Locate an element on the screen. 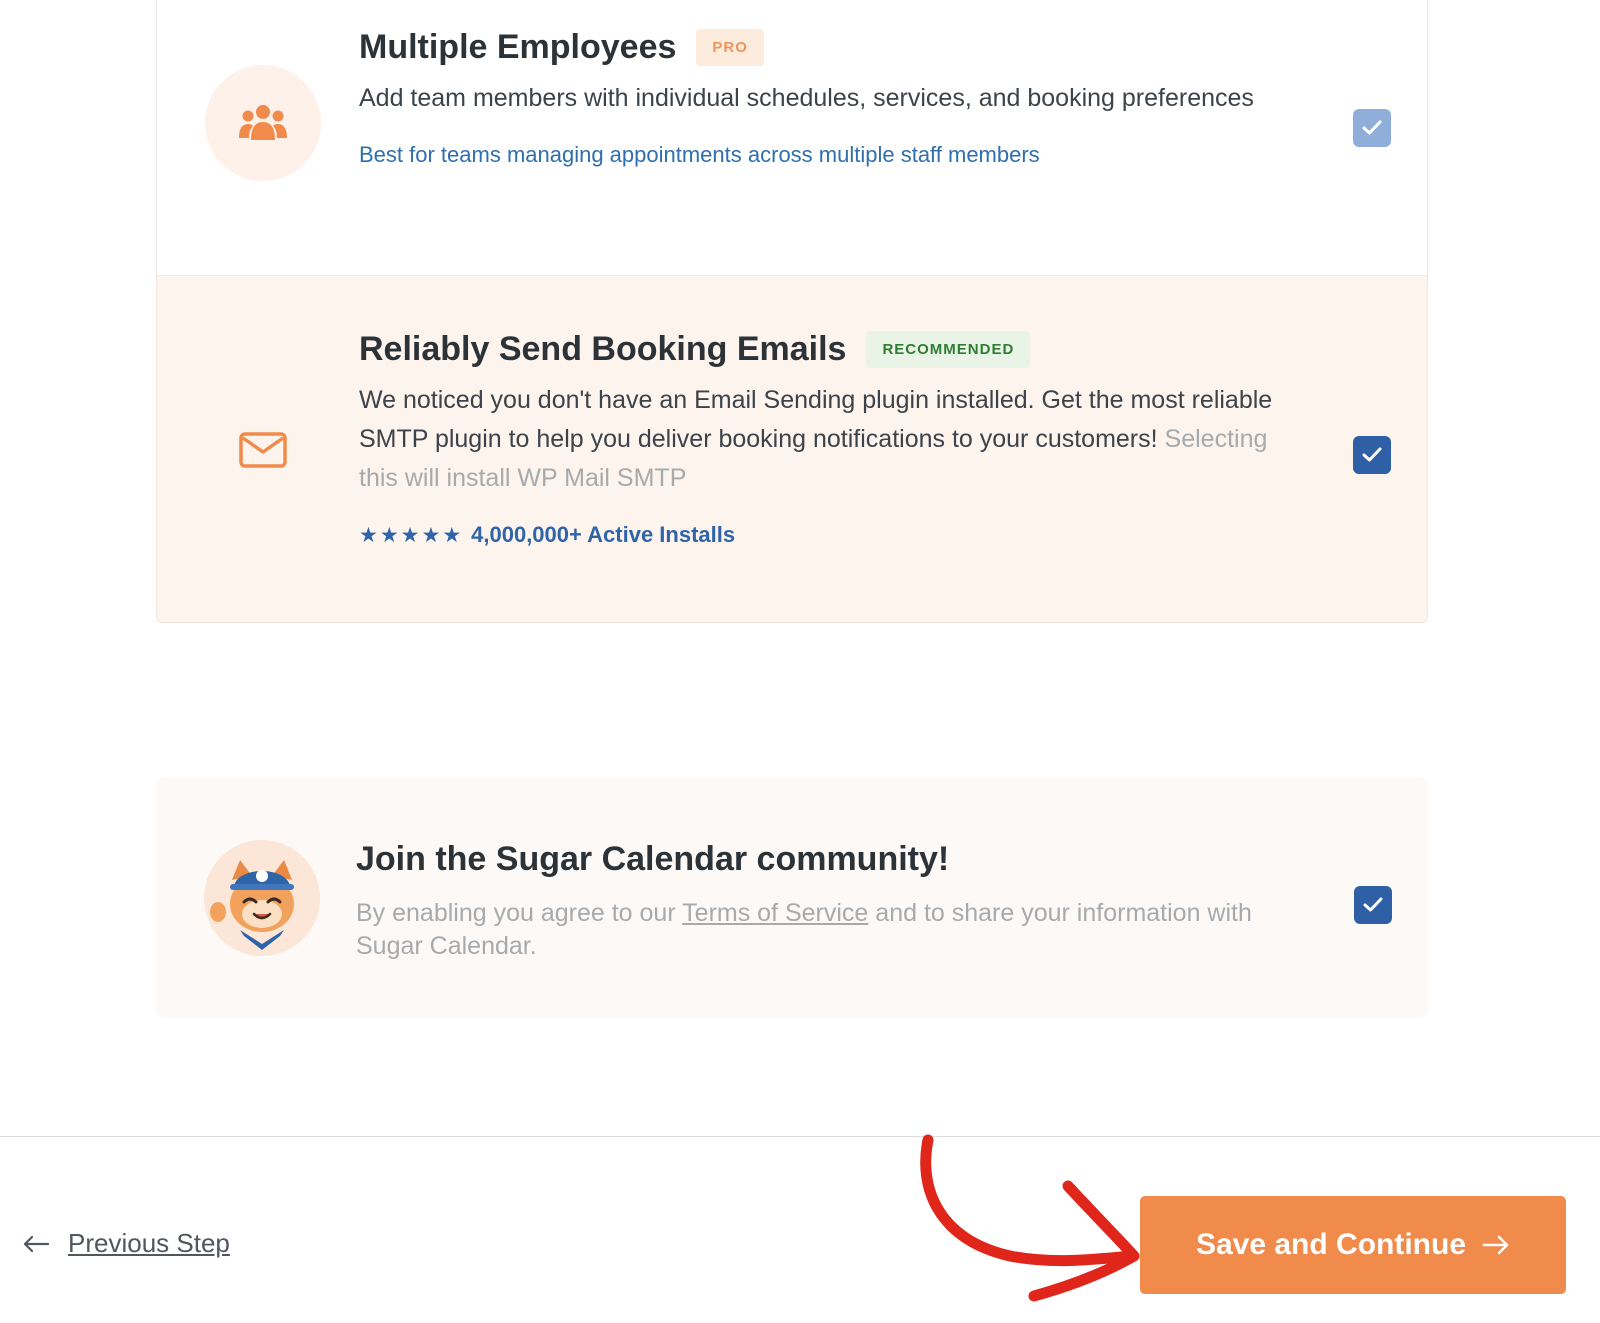 Image resolution: width=1600 pixels, height=1323 pixels. recommended-badge: RECOMMENDED is located at coordinates (948, 349).